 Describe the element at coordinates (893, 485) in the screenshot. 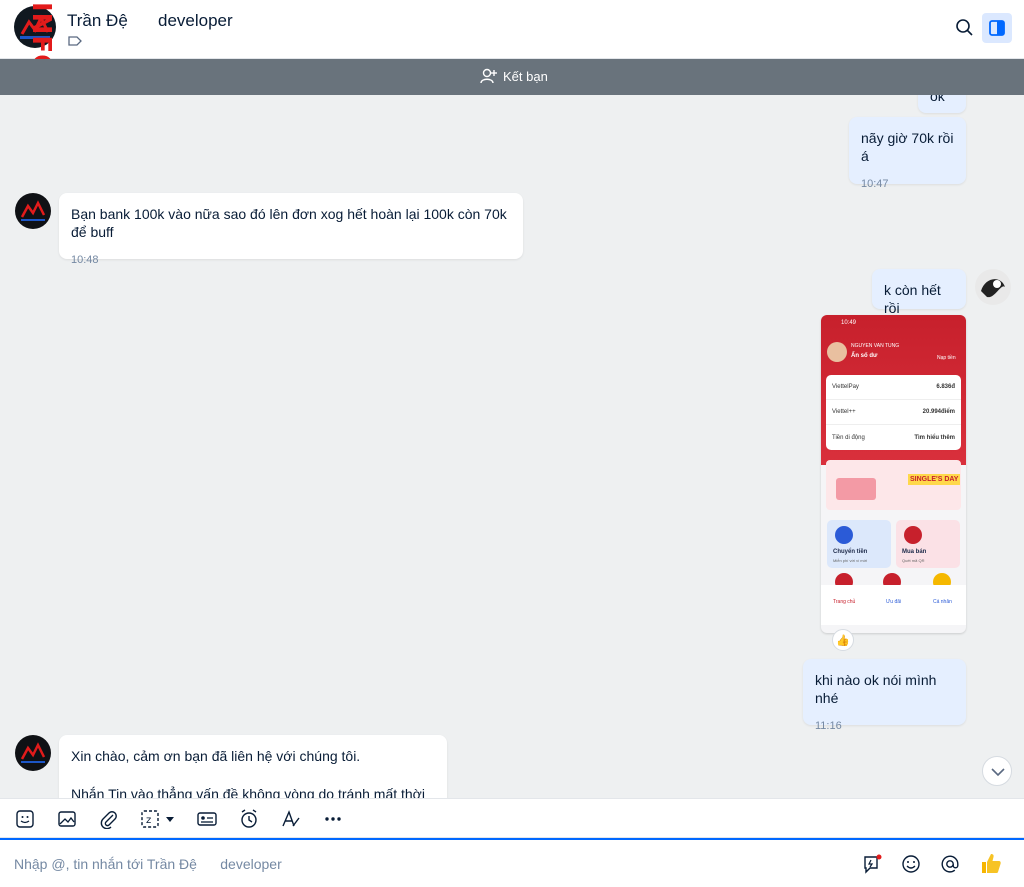

I see `image-banner: SINGLE'S DAY` at that location.